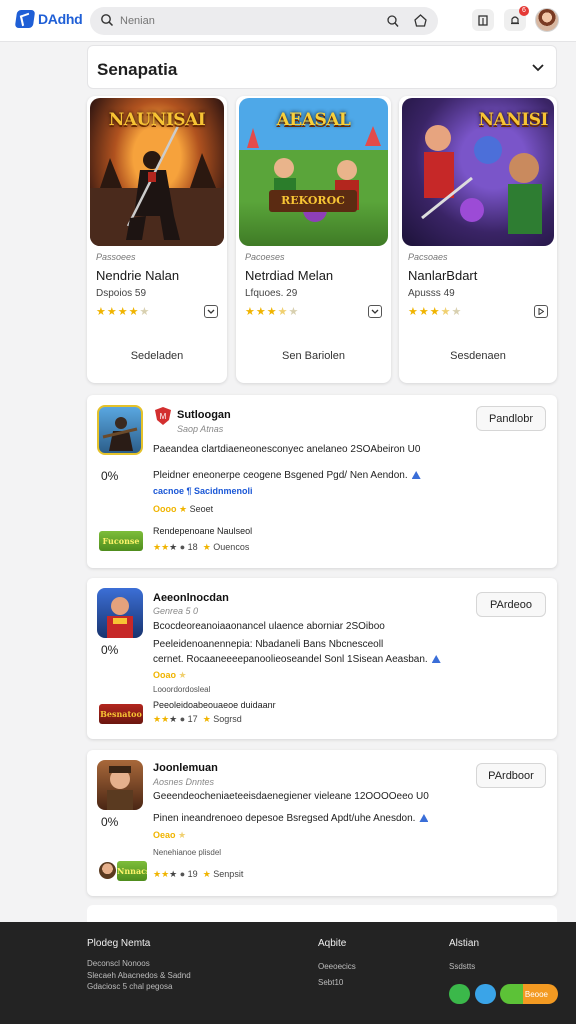 This screenshot has height=1024, width=576. Describe the element at coordinates (129, 986) in the screenshot. I see `footer-link: Gdaciosc 5 chal pegosa` at that location.